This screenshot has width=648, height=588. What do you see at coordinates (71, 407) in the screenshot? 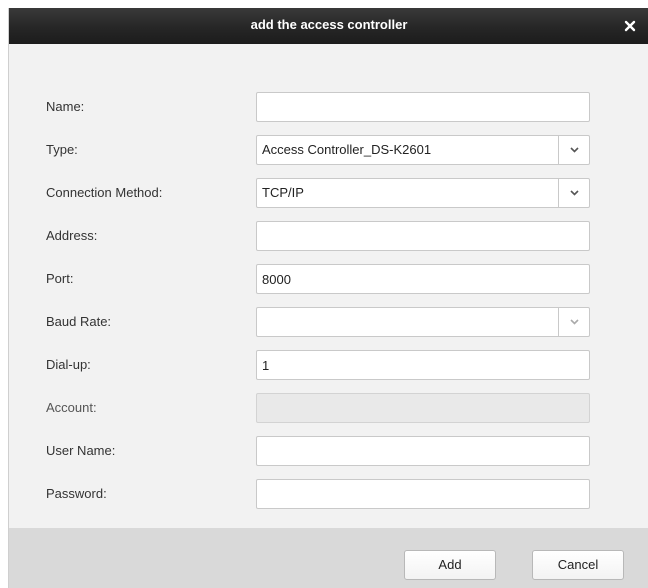
I see `account-label: Account:` at bounding box center [71, 407].